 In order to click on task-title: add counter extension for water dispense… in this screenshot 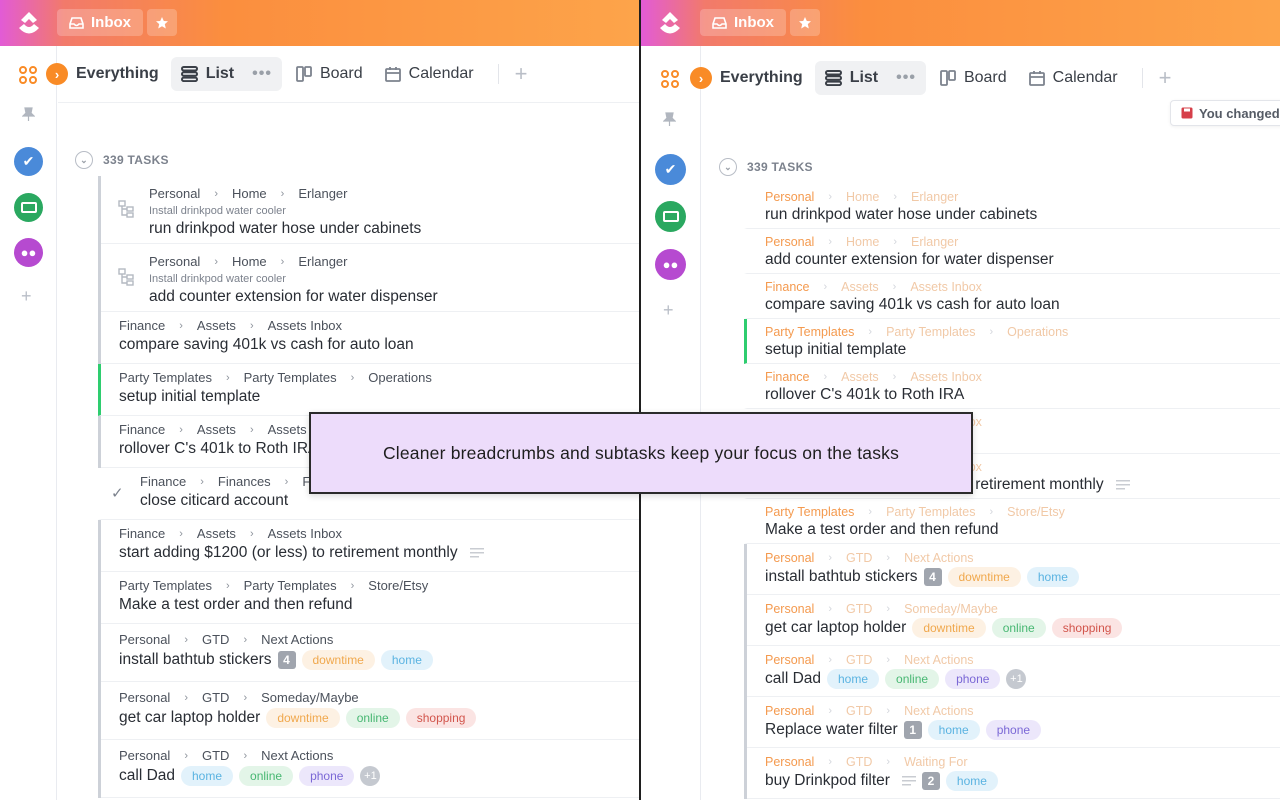, I will do `click(1022, 260)`.